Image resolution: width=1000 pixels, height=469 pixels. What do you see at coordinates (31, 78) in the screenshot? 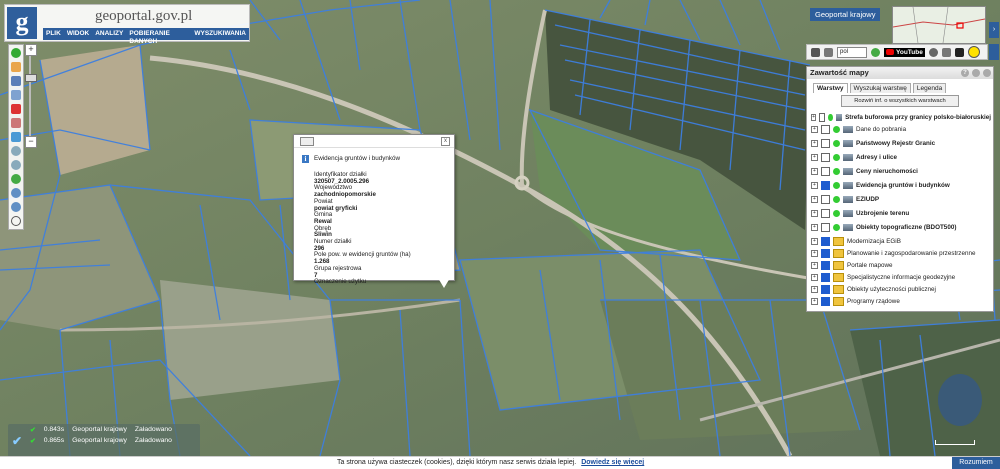
I see `zoom-handle` at bounding box center [31, 78].